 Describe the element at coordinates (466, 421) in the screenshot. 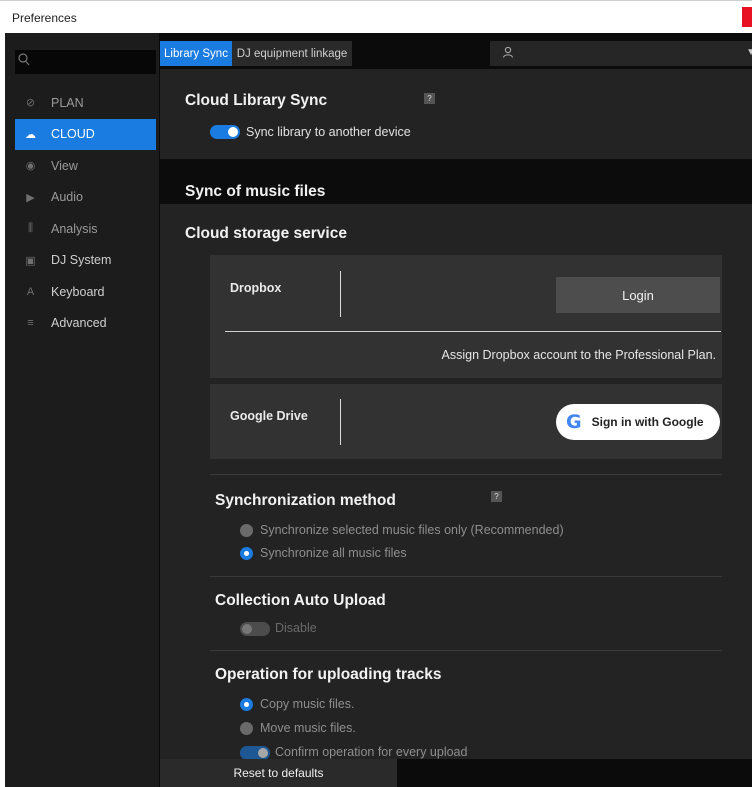

I see `google-drive-card: Google Drive G Sign in with Google` at that location.